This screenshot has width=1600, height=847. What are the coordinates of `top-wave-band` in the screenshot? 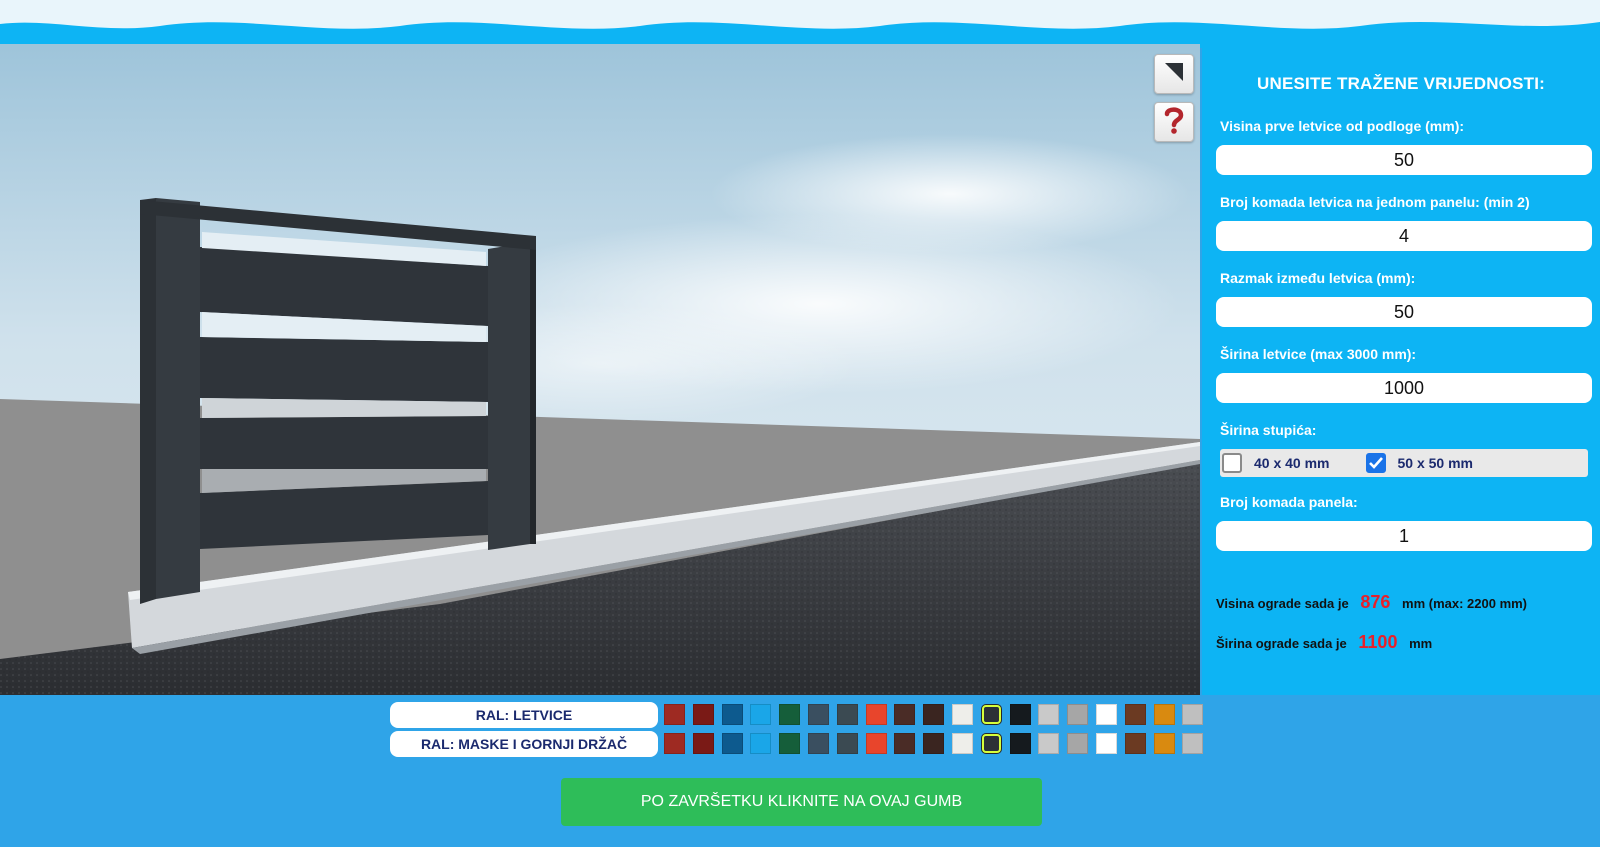 It's located at (800, 24).